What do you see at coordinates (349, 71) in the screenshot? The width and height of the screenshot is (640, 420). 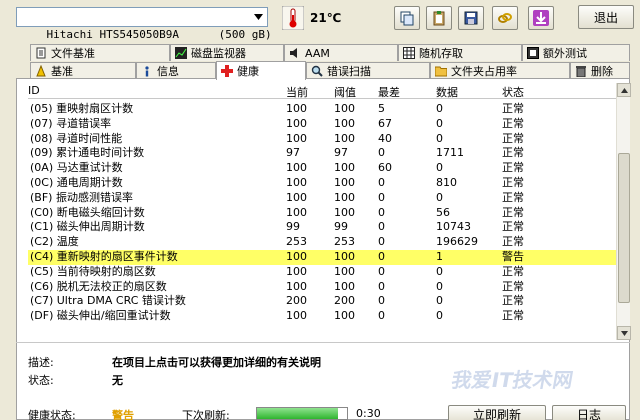 I see `tab-label: 错误扫描` at bounding box center [349, 71].